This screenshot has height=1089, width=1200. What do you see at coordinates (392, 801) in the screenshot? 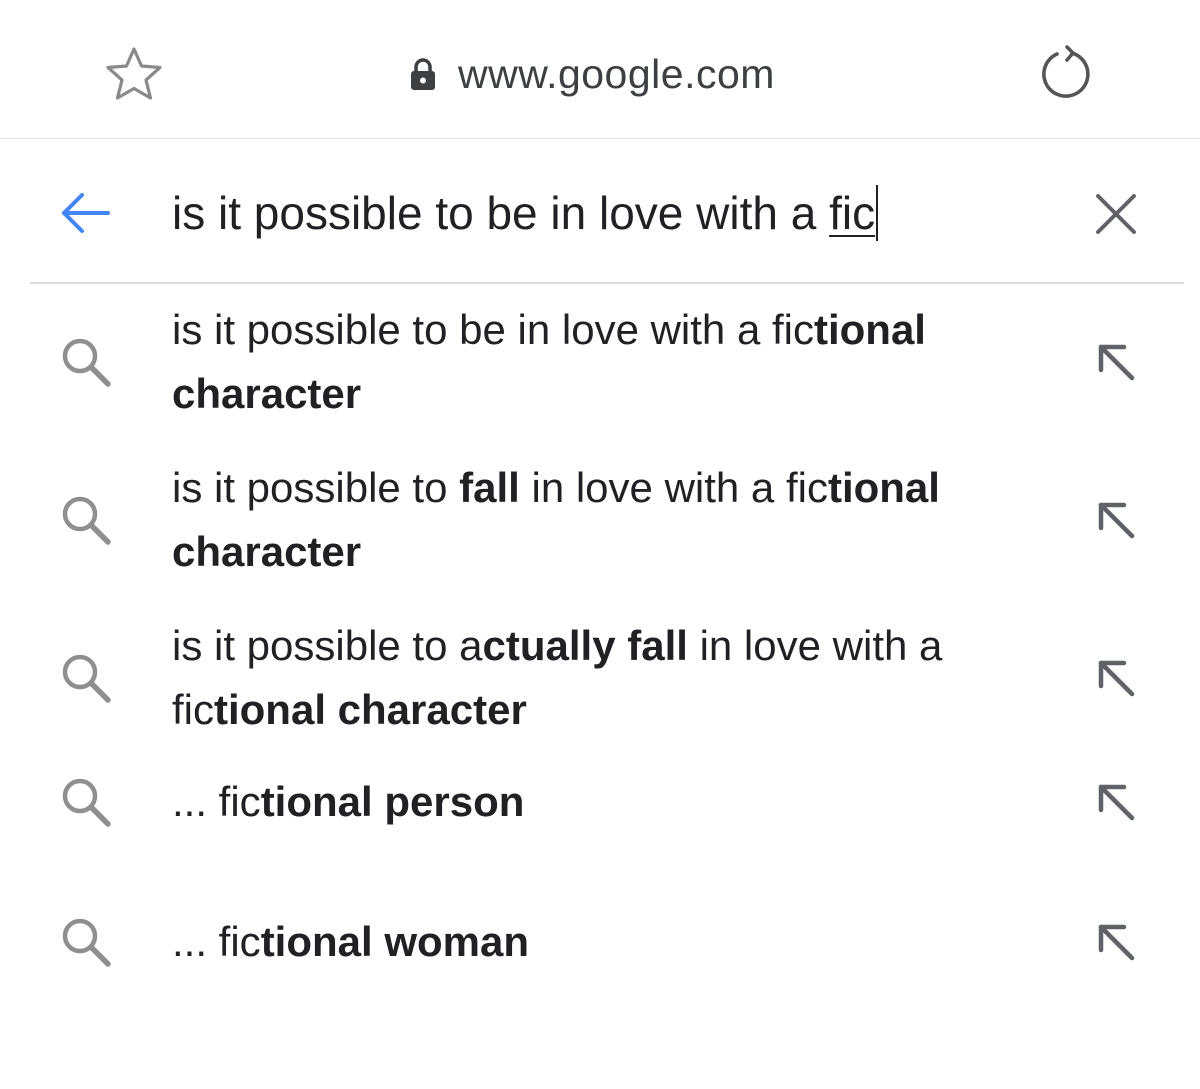
I see `suggestion-completion-text: tional person` at bounding box center [392, 801].